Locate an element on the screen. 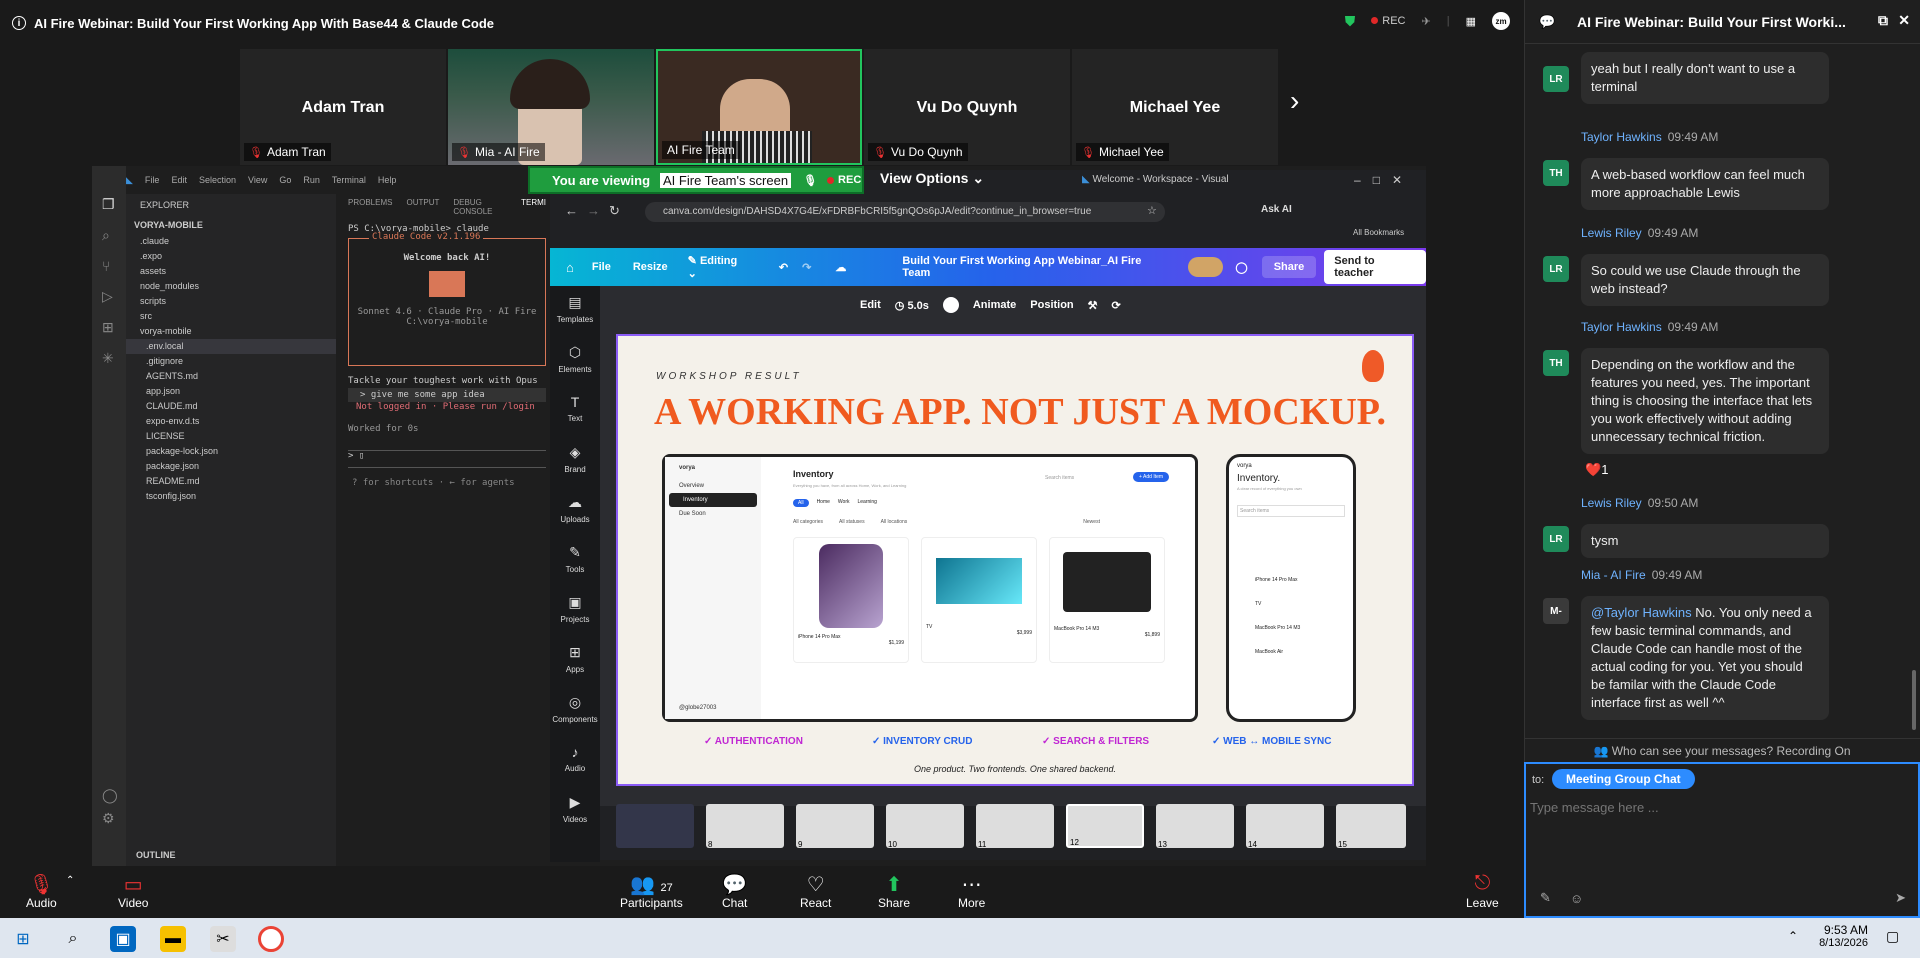  page-thumbnail: 13 is located at coordinates (1195, 826).